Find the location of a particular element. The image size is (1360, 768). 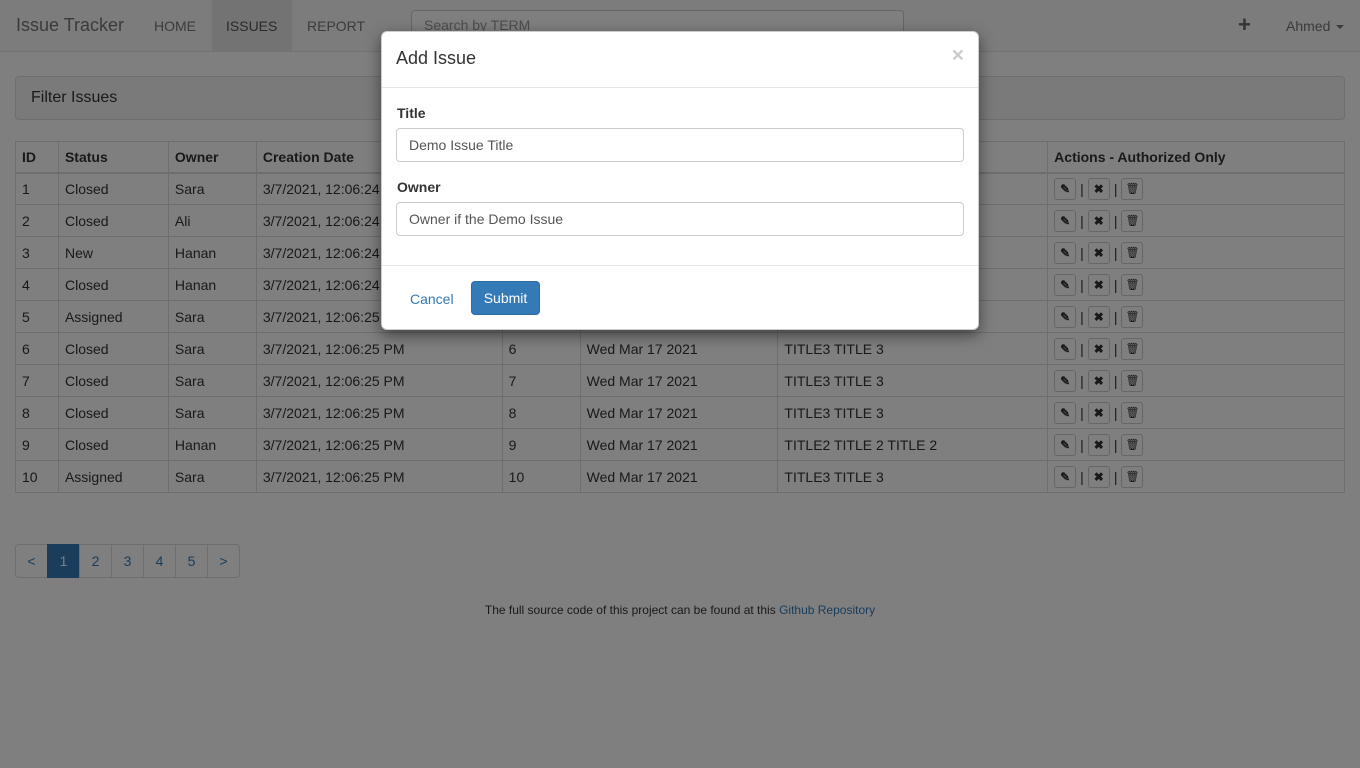

owner-label: Owner is located at coordinates (419, 187).